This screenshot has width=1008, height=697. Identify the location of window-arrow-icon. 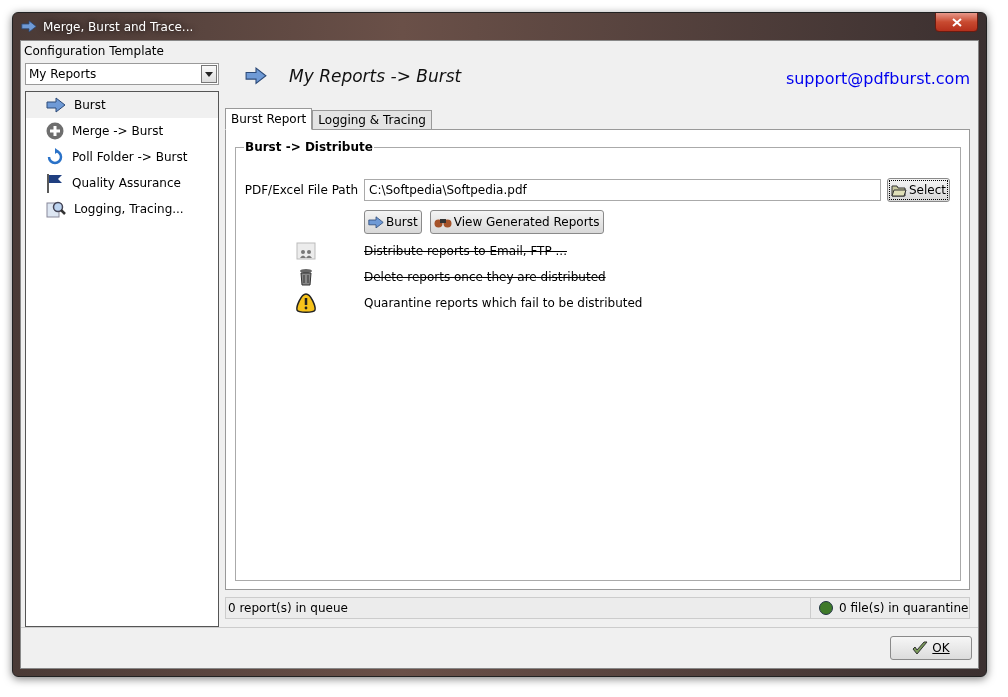
(29, 26).